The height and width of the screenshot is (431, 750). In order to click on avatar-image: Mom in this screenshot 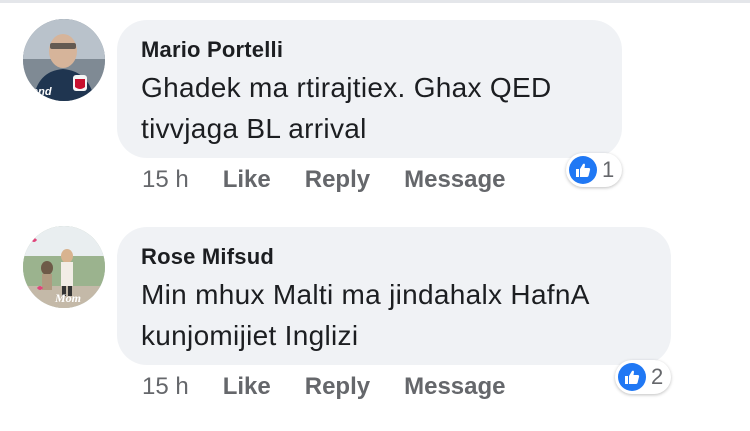, I will do `click(64, 267)`.